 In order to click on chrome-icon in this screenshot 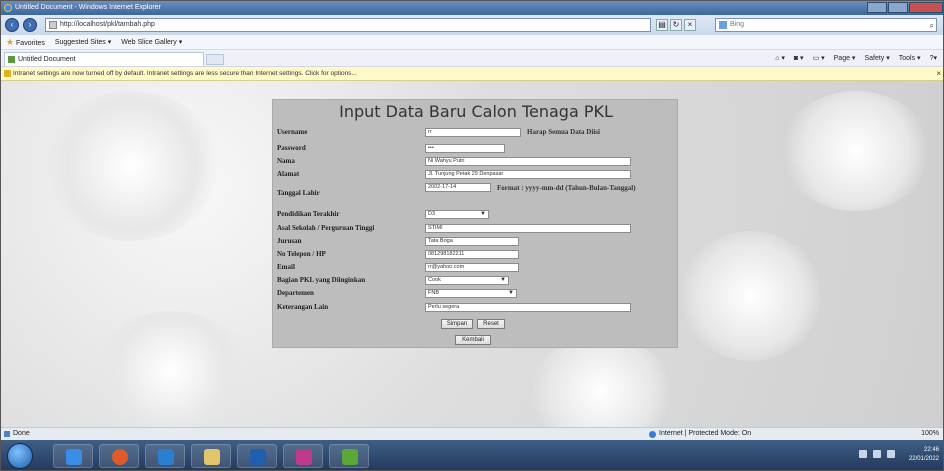, I will do `click(350, 457)`.